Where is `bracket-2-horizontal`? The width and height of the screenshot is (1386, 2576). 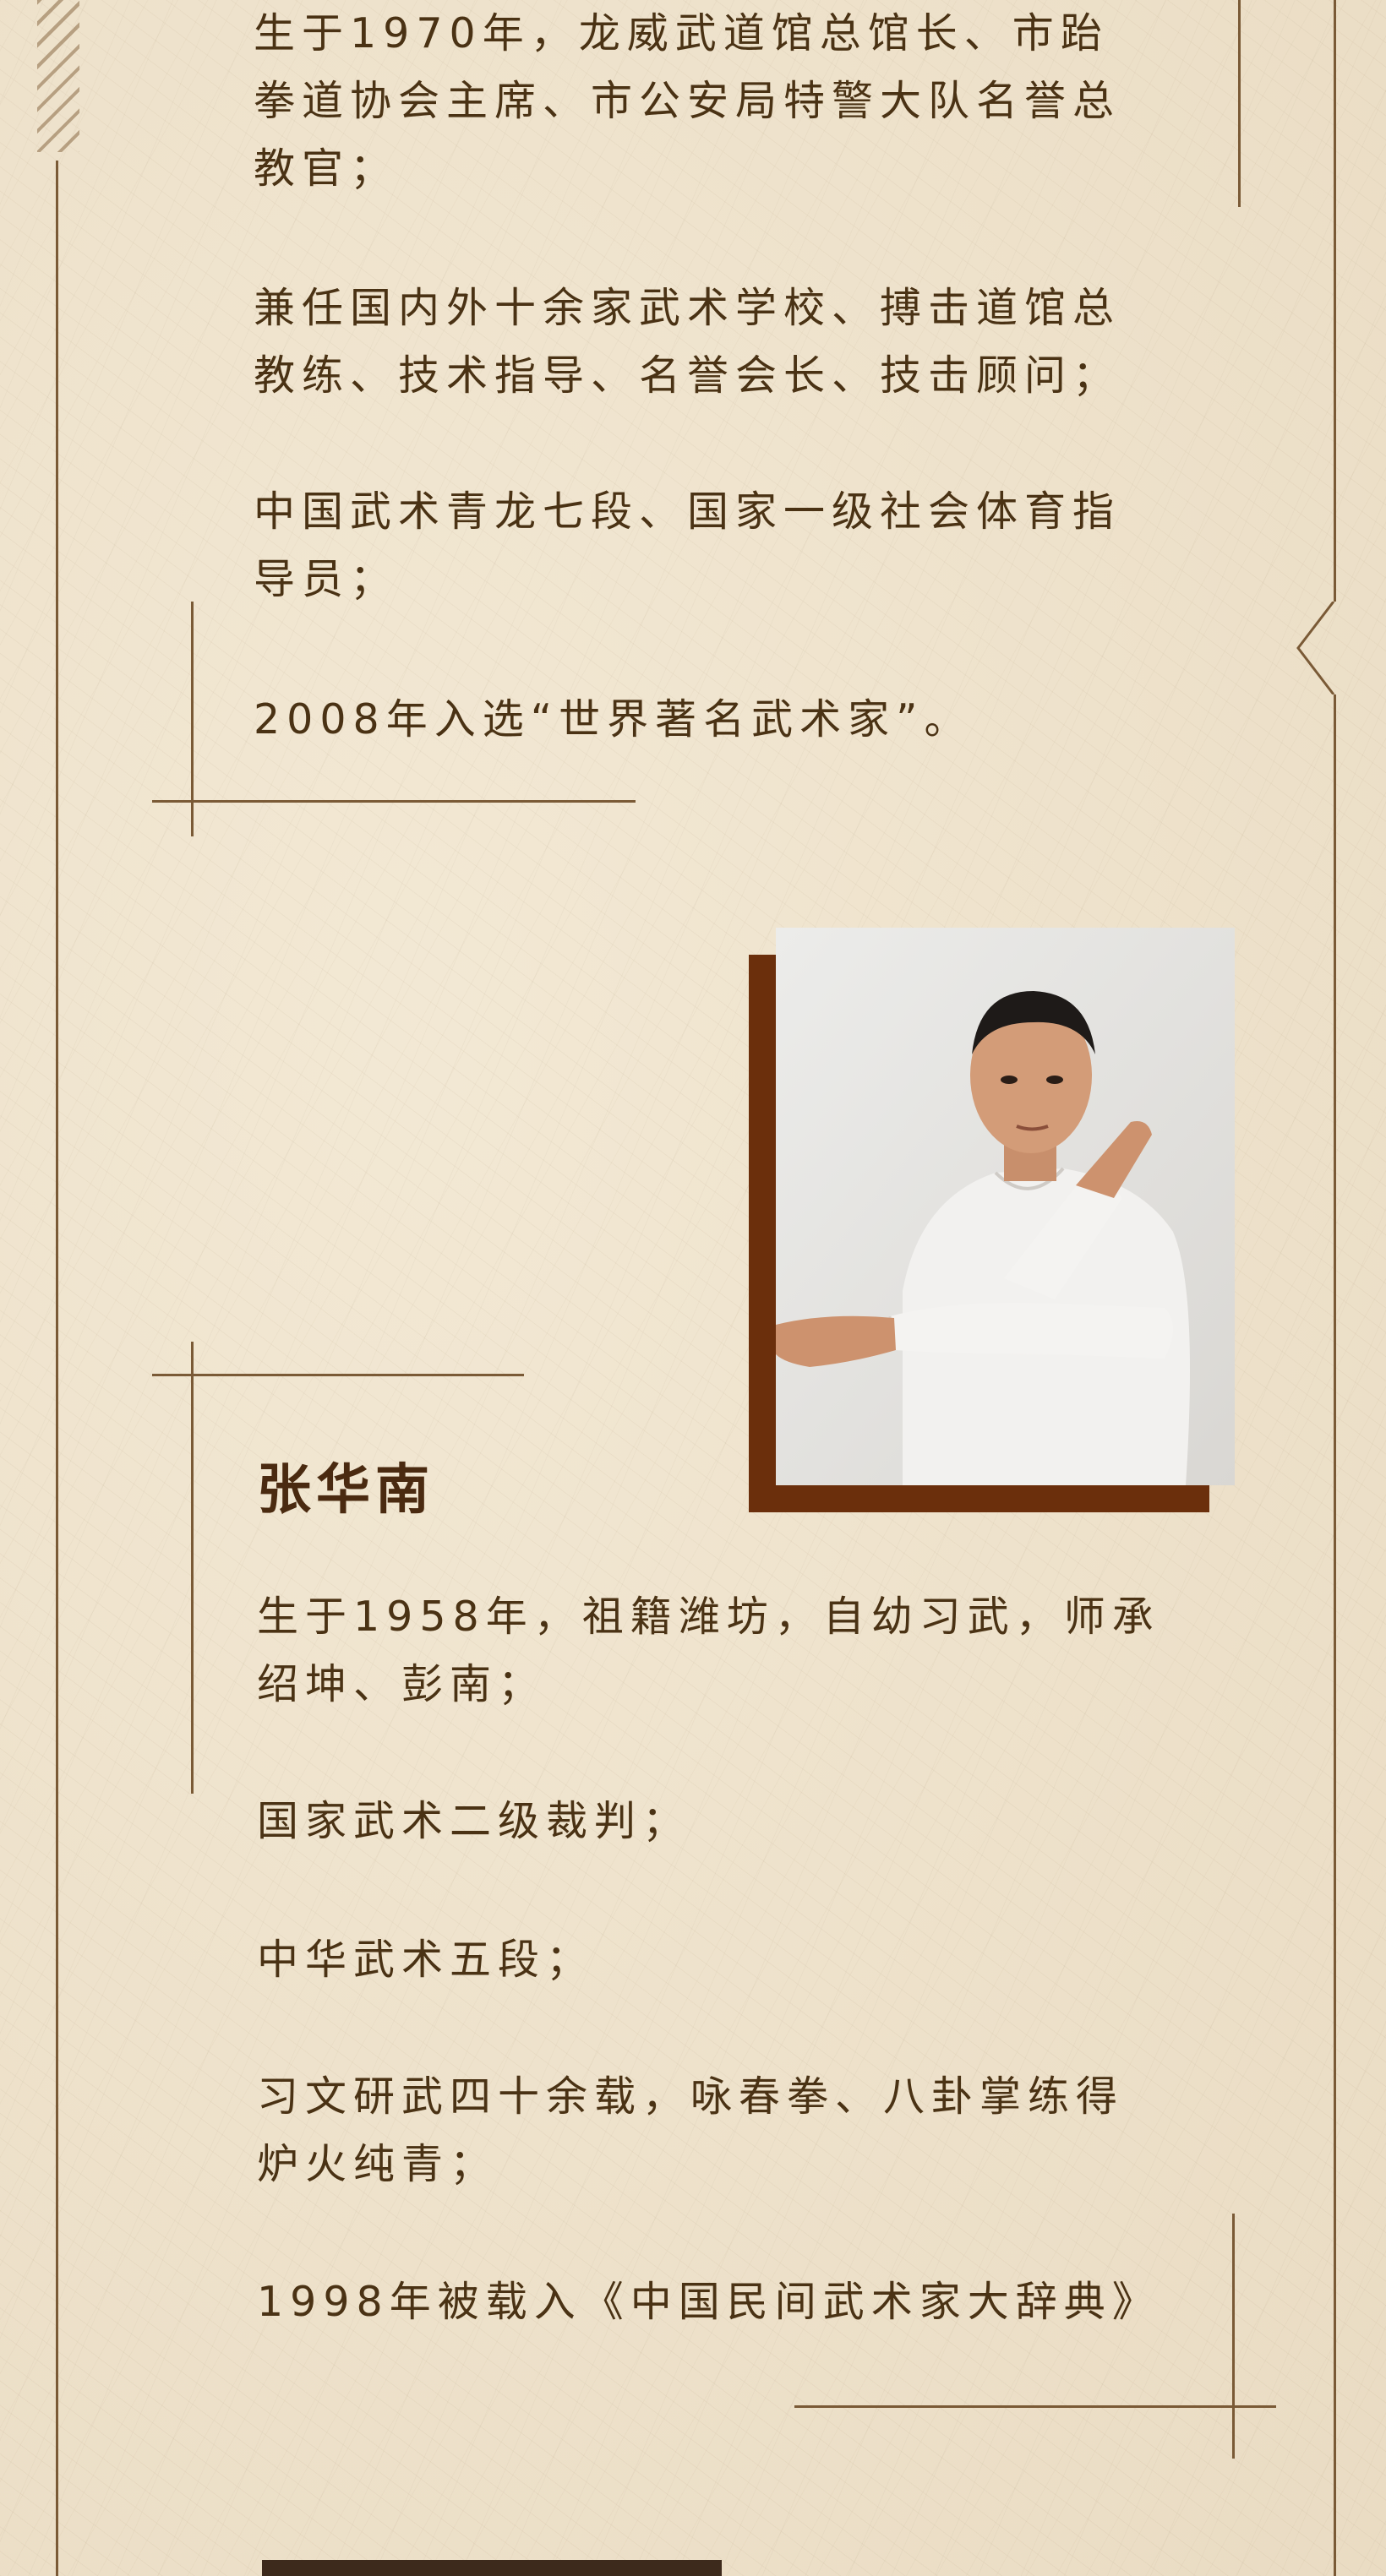
bracket-2-horizontal is located at coordinates (338, 1375).